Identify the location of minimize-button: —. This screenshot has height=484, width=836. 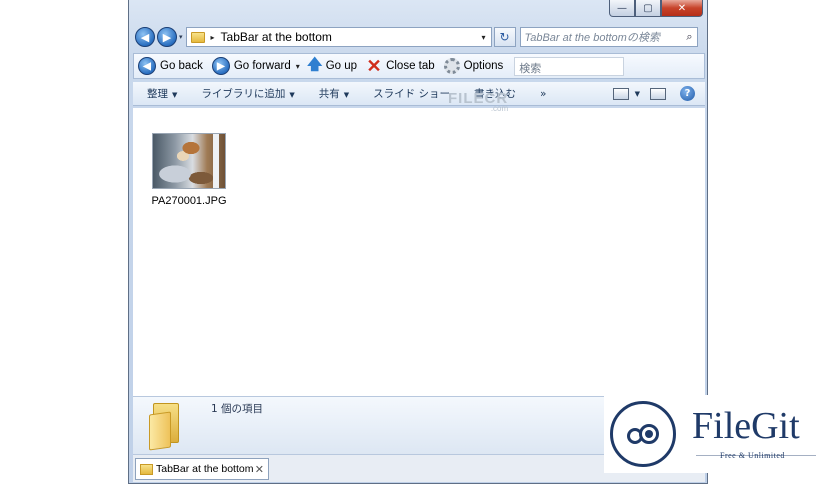
(622, 8).